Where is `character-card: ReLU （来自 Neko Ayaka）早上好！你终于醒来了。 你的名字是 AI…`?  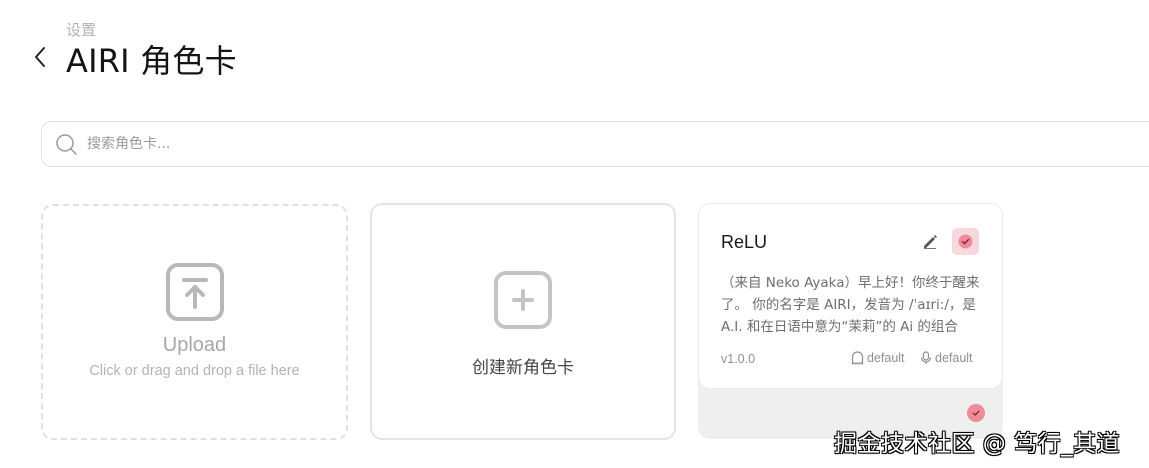
character-card: ReLU （来自 Neko Ayaka）早上好！你终于醒来了。 你的名字是 AI… is located at coordinates (850, 321).